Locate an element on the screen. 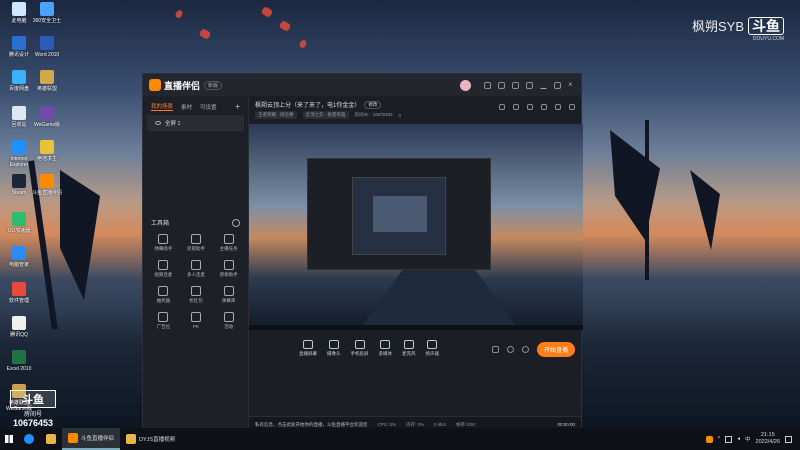 The height and width of the screenshot is (450, 800). desktop-icon: 电脑管家 is located at coordinates (19, 257).